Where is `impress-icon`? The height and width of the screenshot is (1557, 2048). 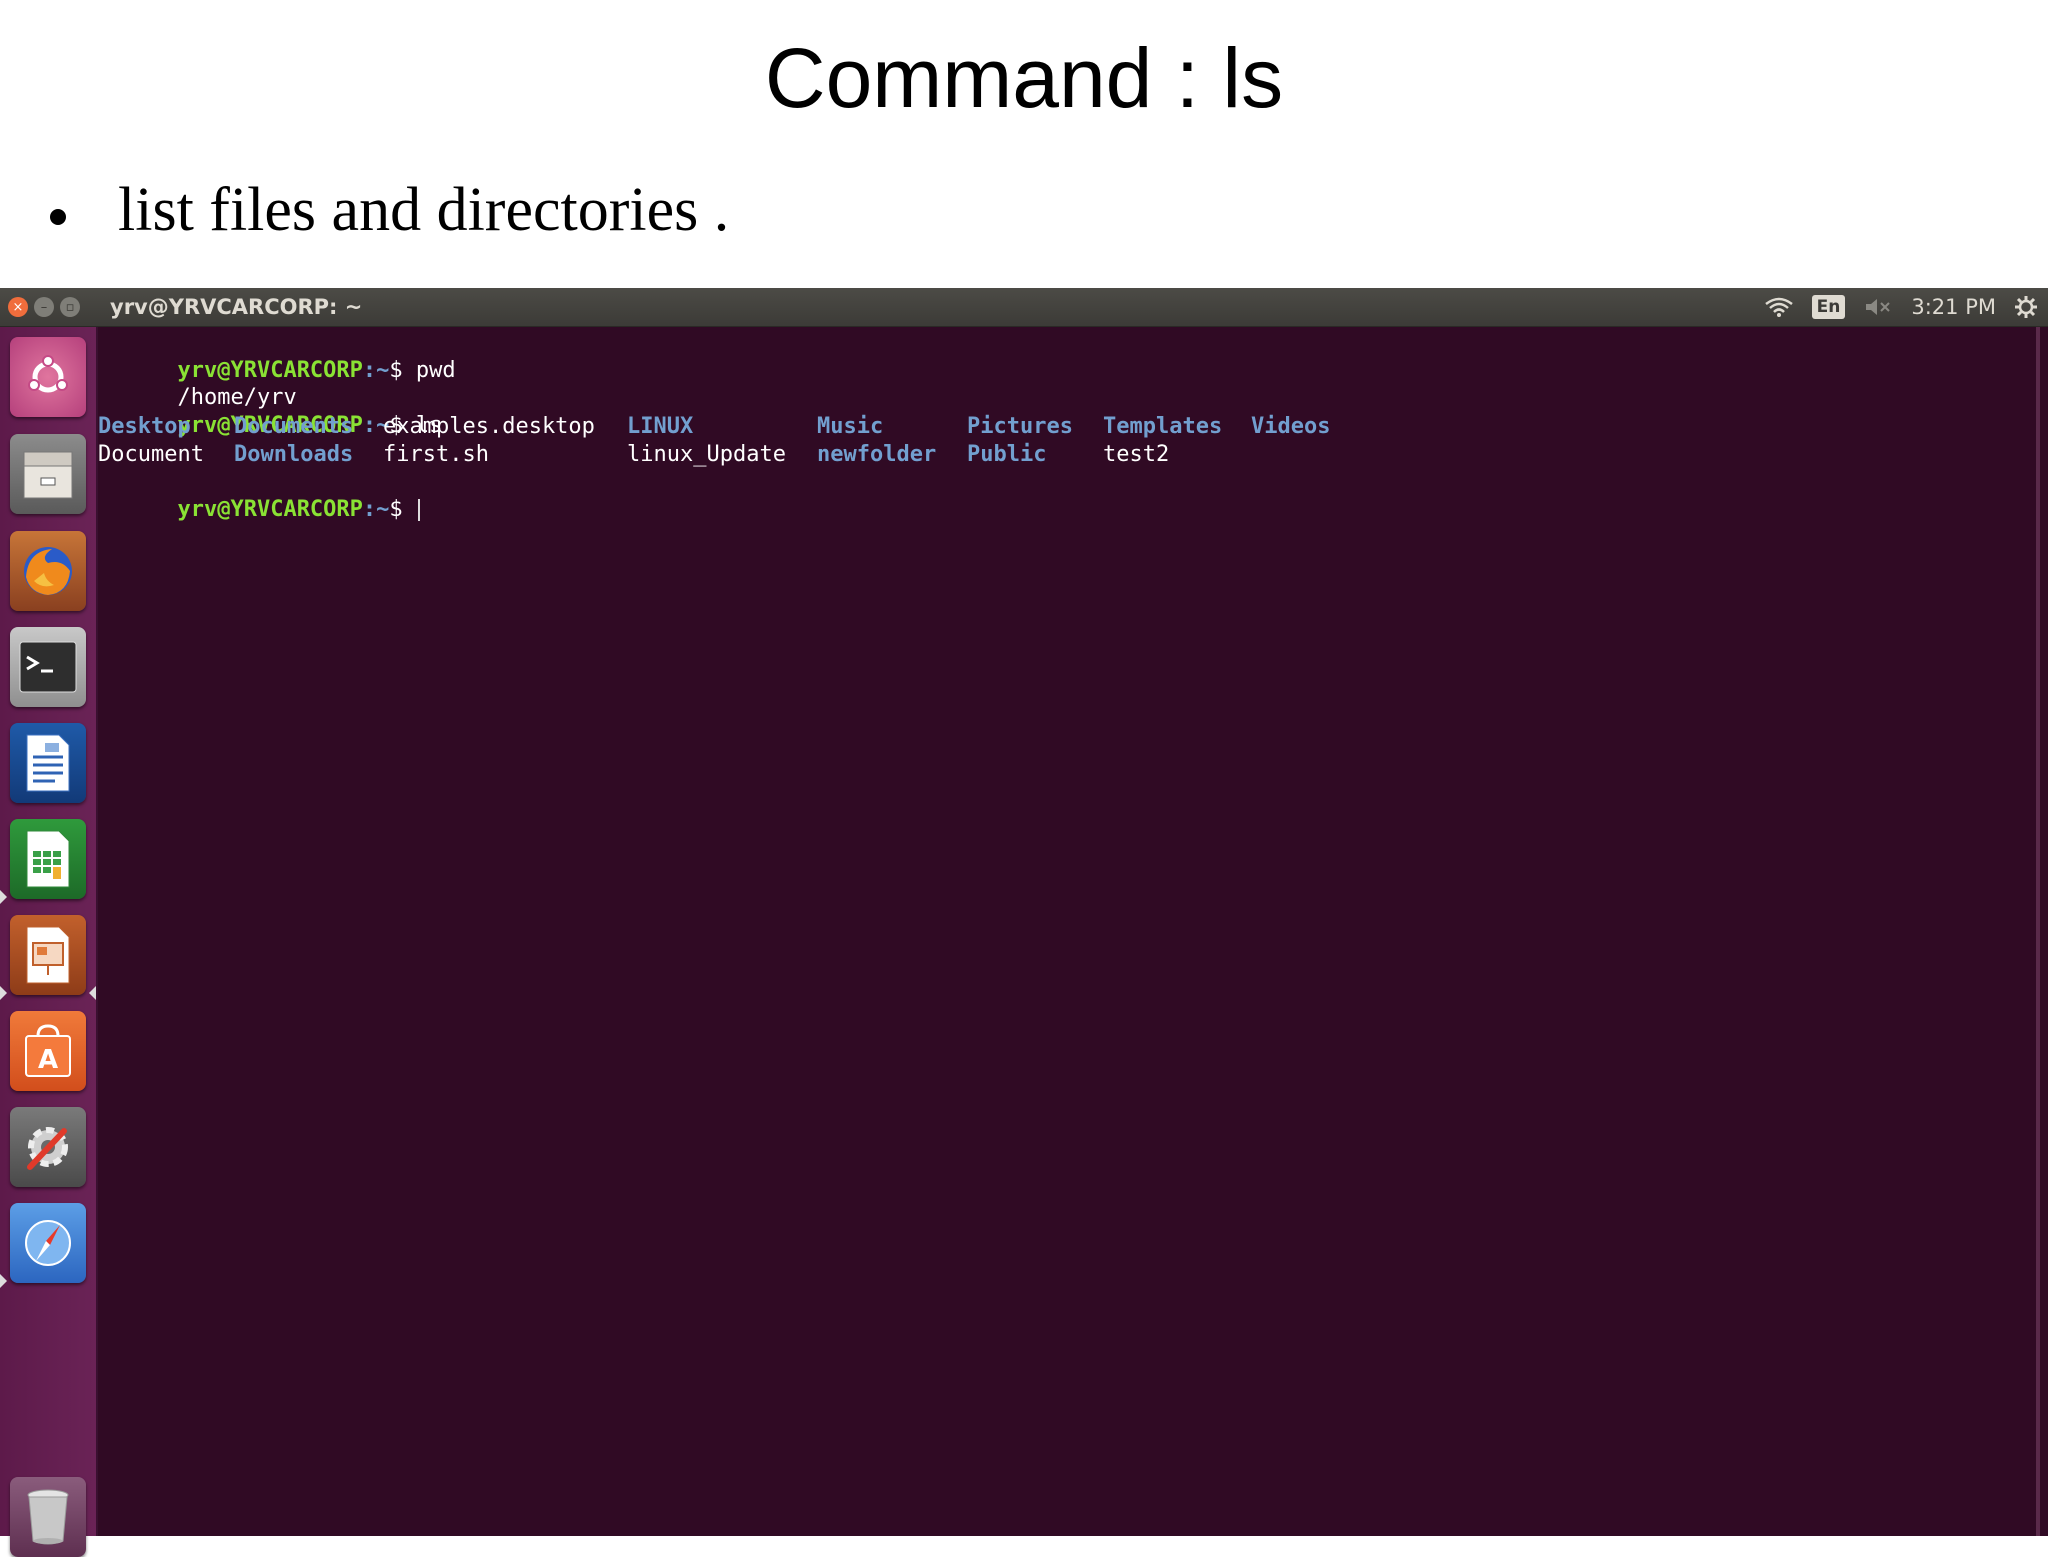
impress-icon is located at coordinates (48, 955).